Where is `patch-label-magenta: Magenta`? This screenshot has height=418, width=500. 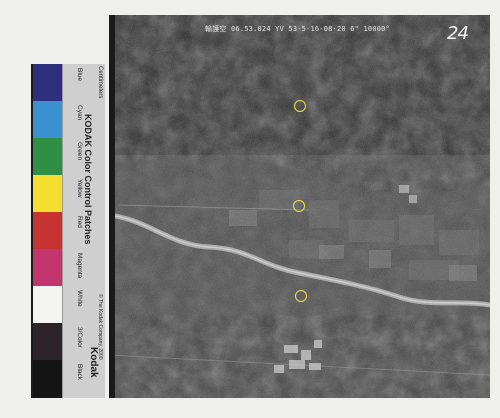 patch-label-magenta: Magenta is located at coordinates (79, 266).